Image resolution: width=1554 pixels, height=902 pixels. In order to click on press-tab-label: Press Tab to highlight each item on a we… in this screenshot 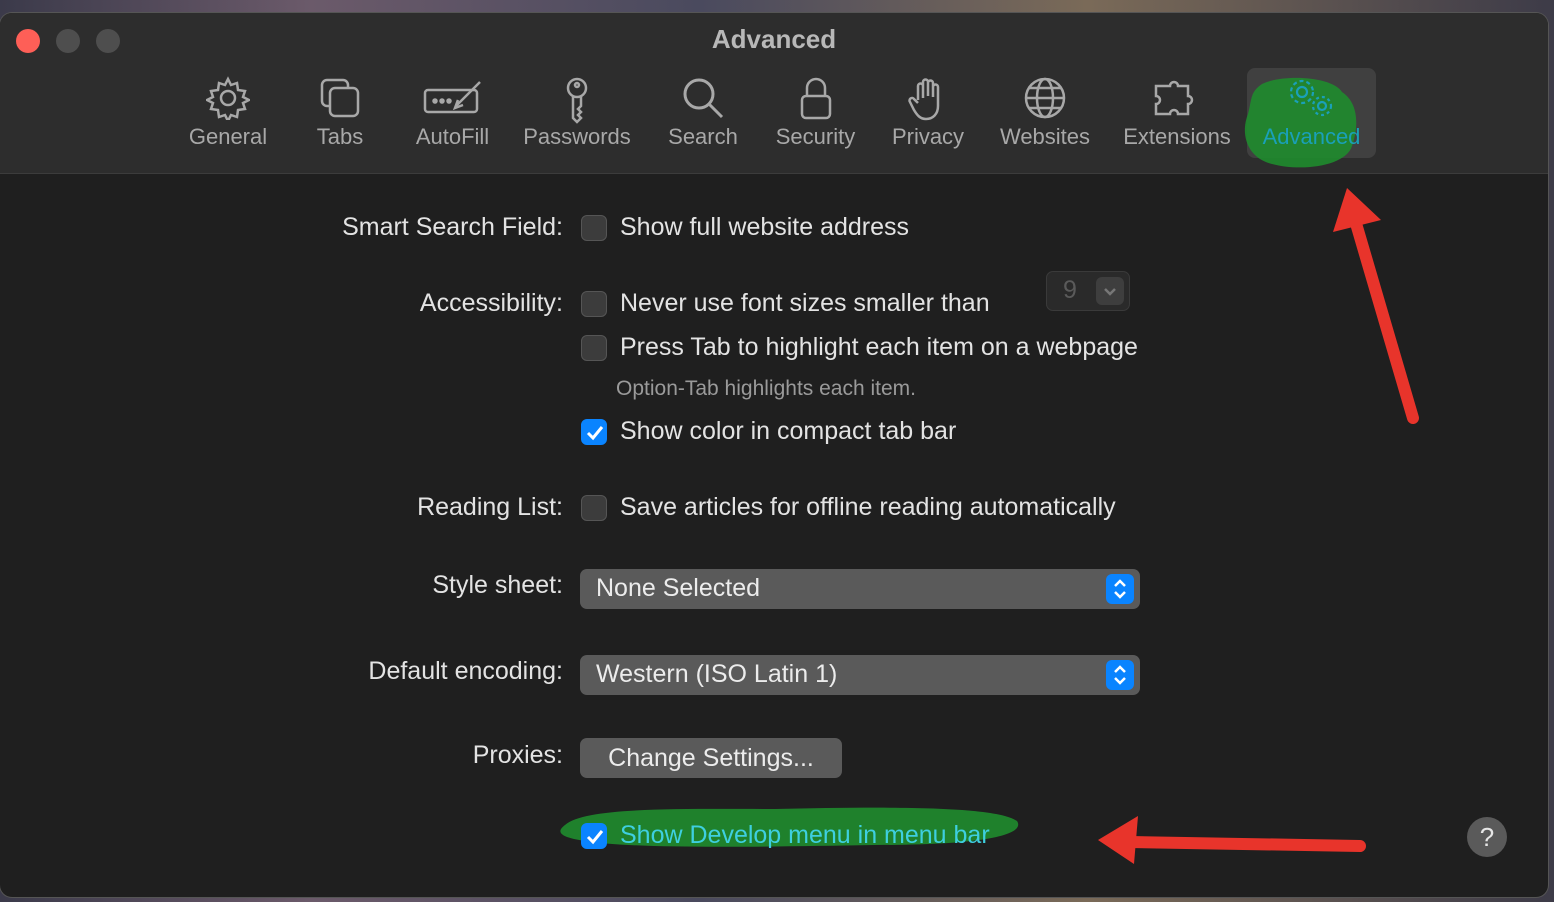, I will do `click(879, 347)`.